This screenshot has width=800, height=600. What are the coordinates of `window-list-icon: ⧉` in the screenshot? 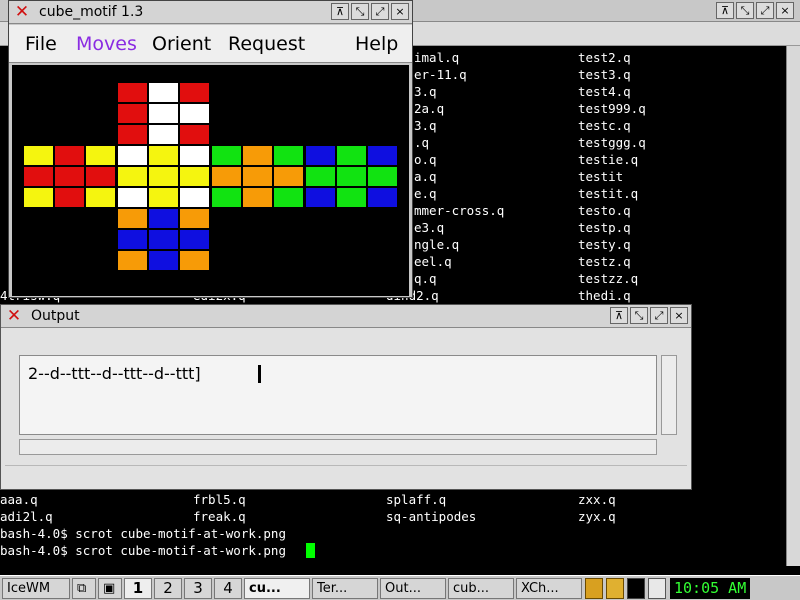 It's located at (84, 588).